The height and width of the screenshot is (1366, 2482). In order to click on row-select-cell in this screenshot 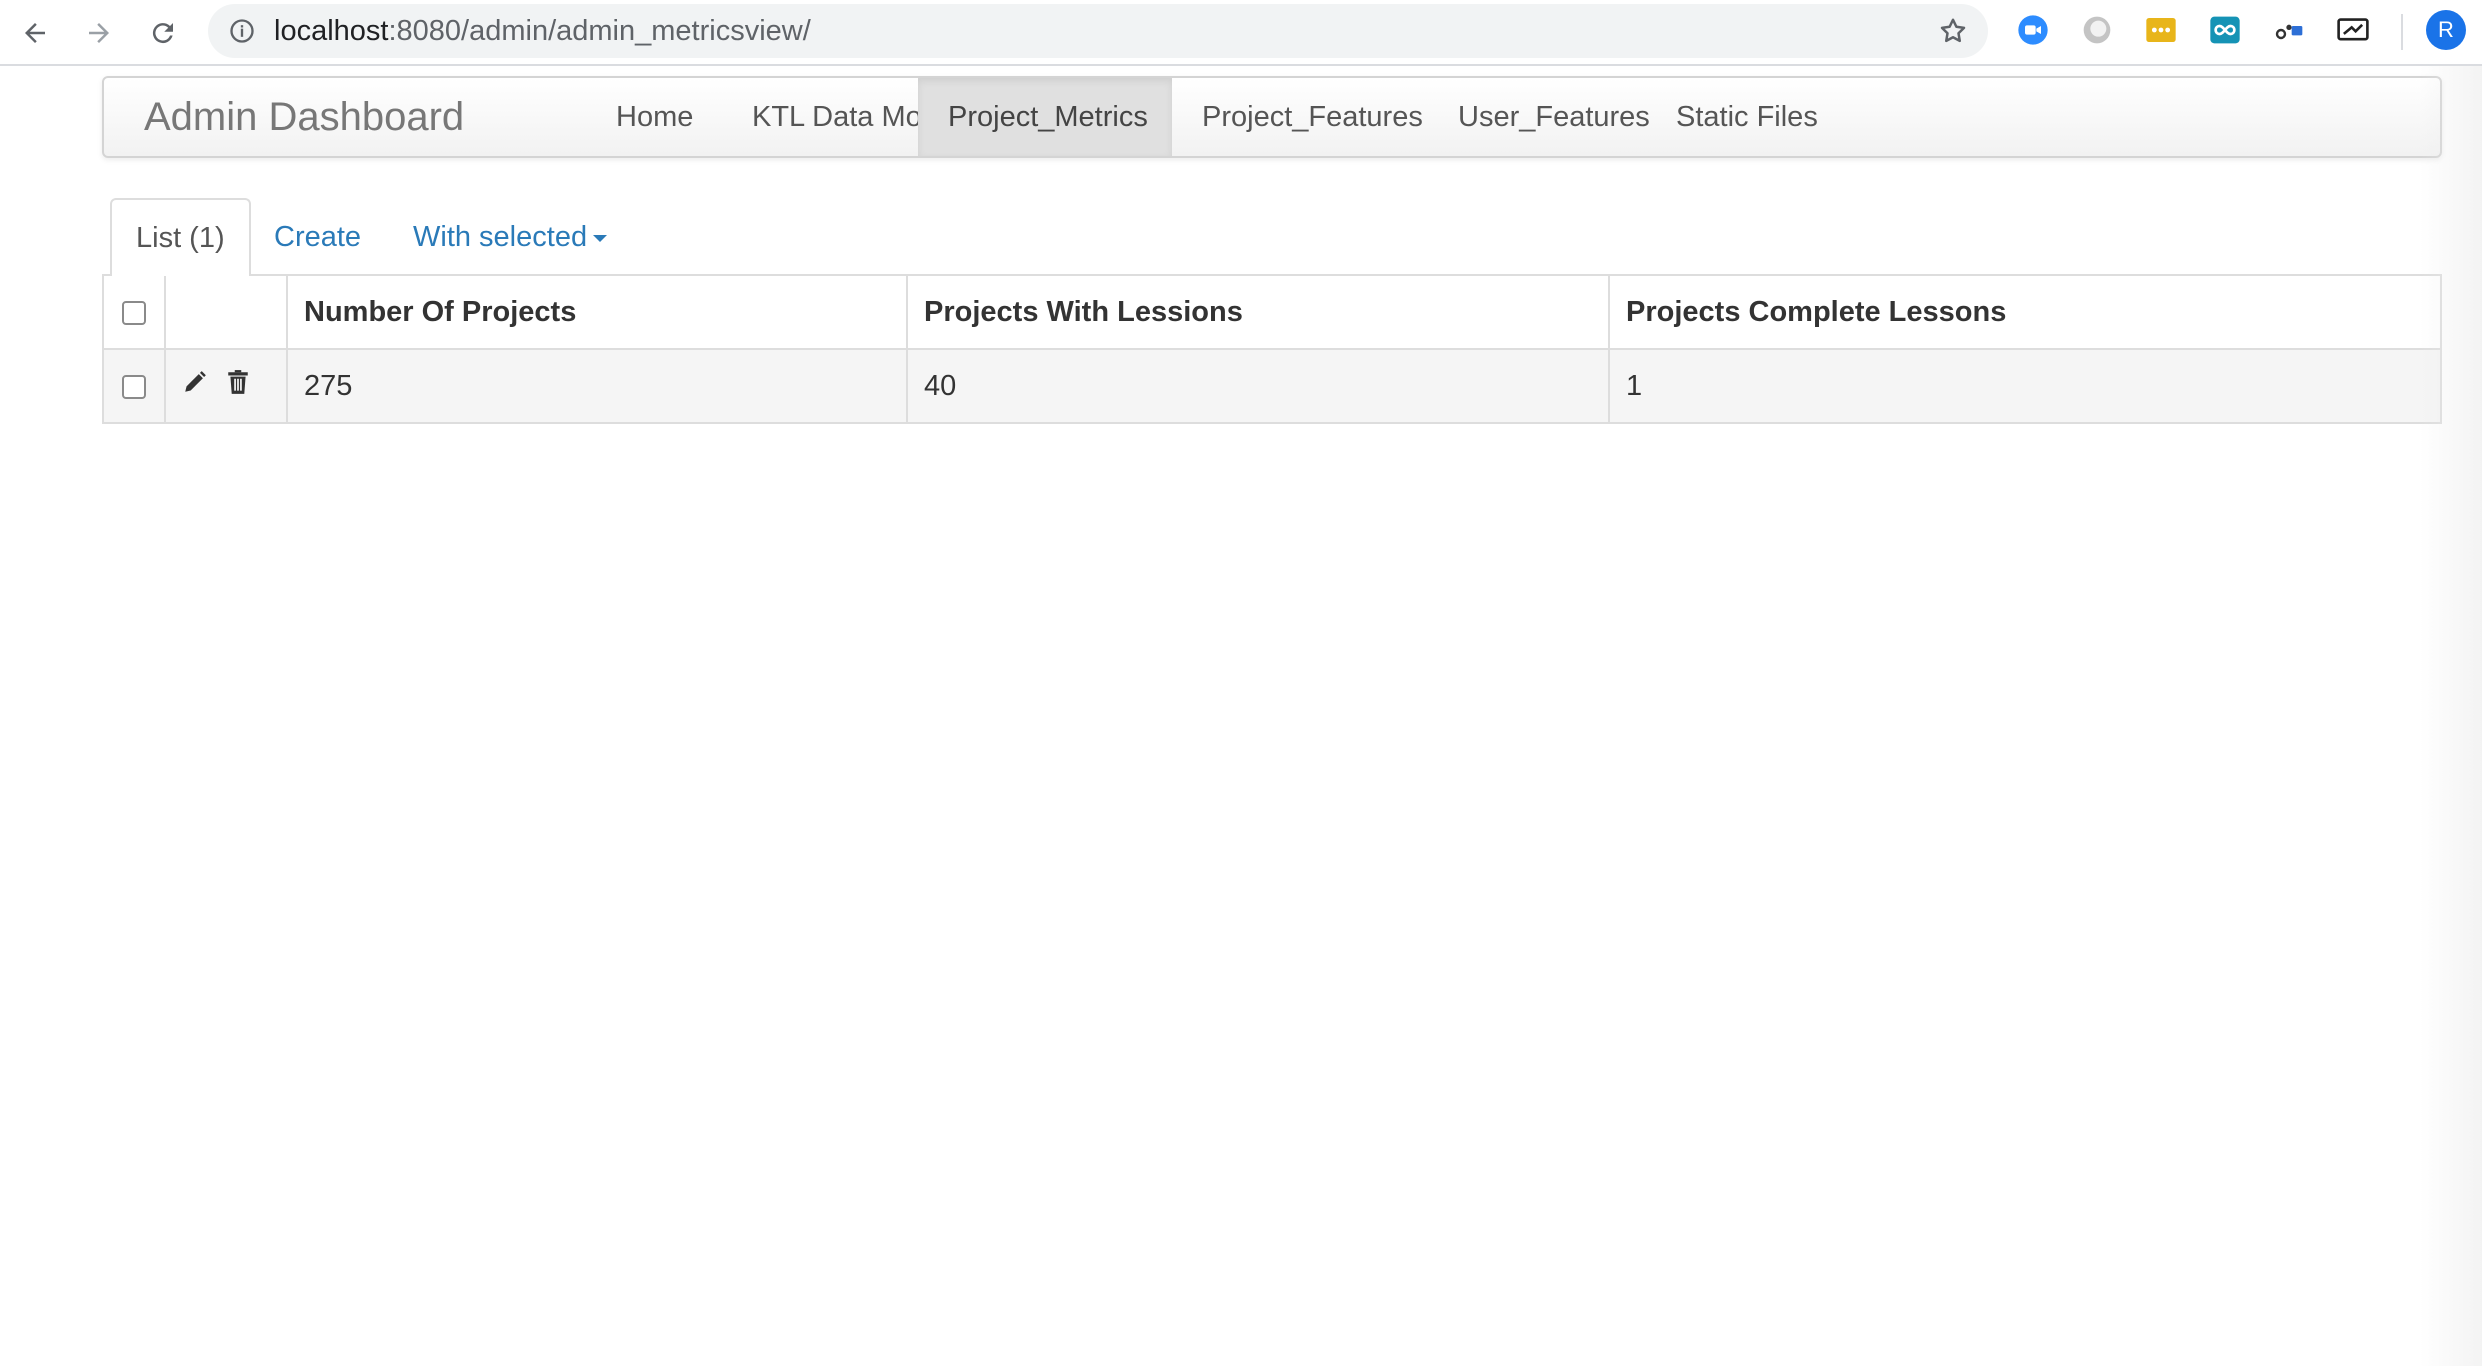, I will do `click(134, 386)`.